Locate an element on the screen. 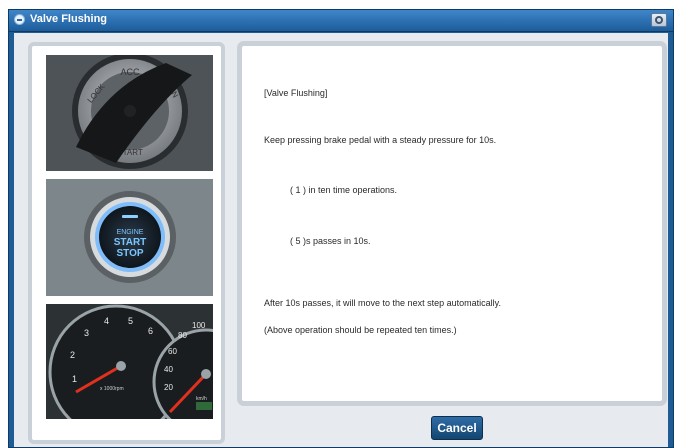  instruction-line-2: ( 1 ) in ten time operations. is located at coordinates (344, 190).